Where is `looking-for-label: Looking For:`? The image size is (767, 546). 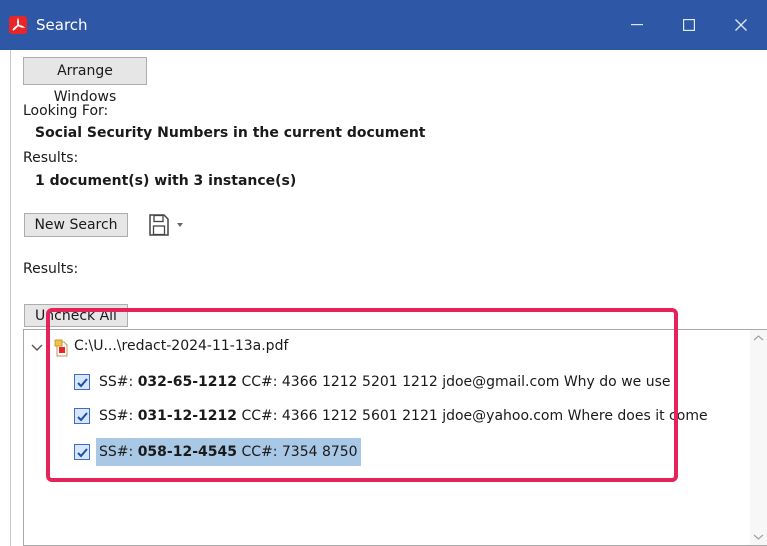 looking-for-label: Looking For: is located at coordinates (66, 111).